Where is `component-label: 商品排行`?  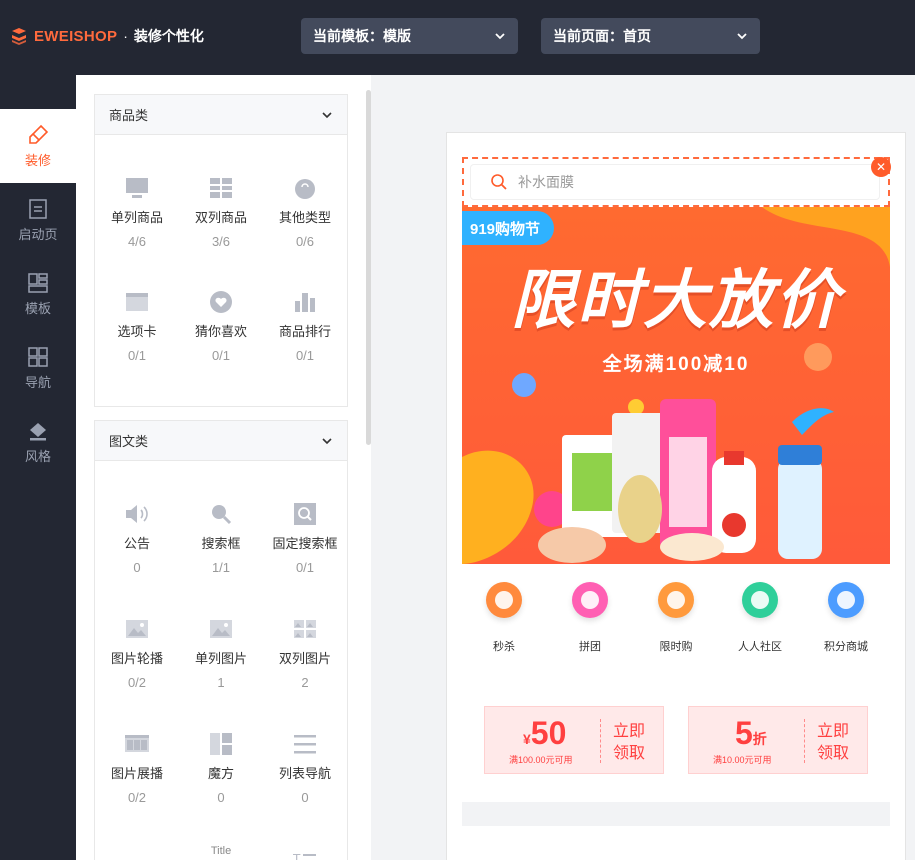
component-label: 商品排行 is located at coordinates (304, 331).